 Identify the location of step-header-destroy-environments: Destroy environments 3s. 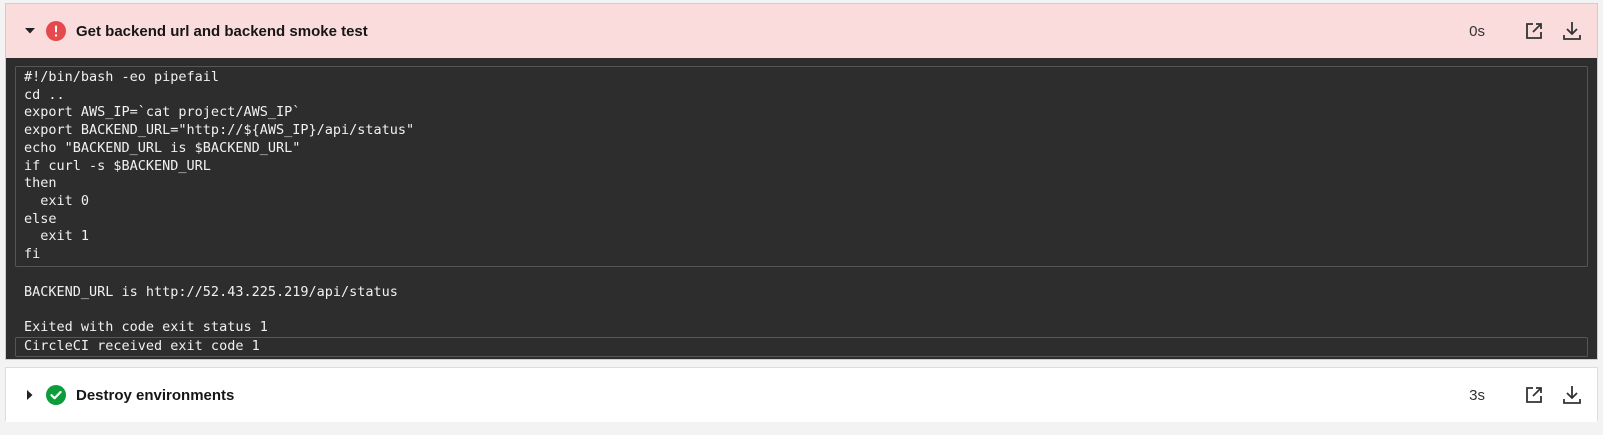
(801, 395).